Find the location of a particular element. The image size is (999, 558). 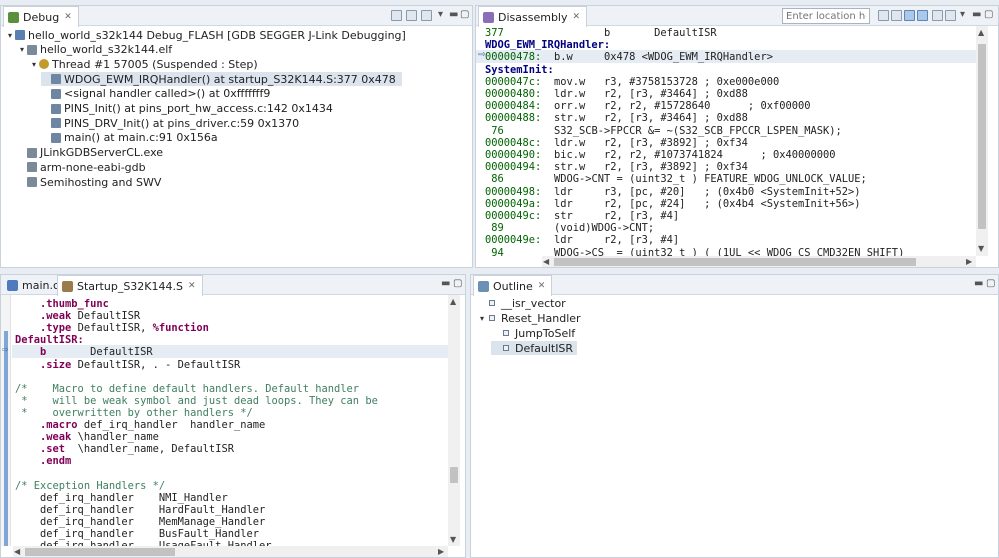

disassembly-vscrollbar: ▲ ▼ is located at coordinates (982, 141).